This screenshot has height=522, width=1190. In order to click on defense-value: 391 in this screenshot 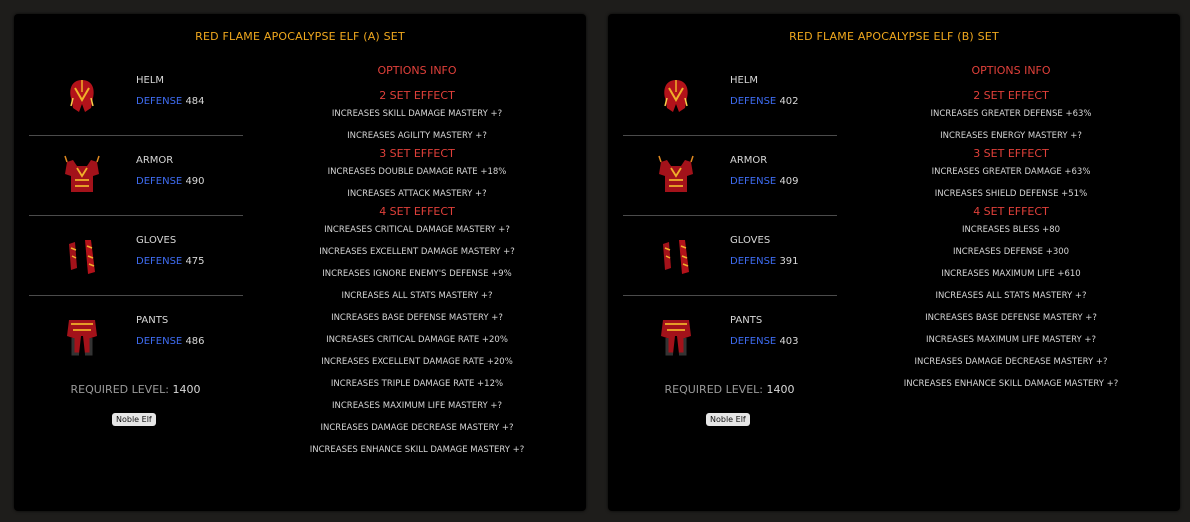, I will do `click(789, 261)`.